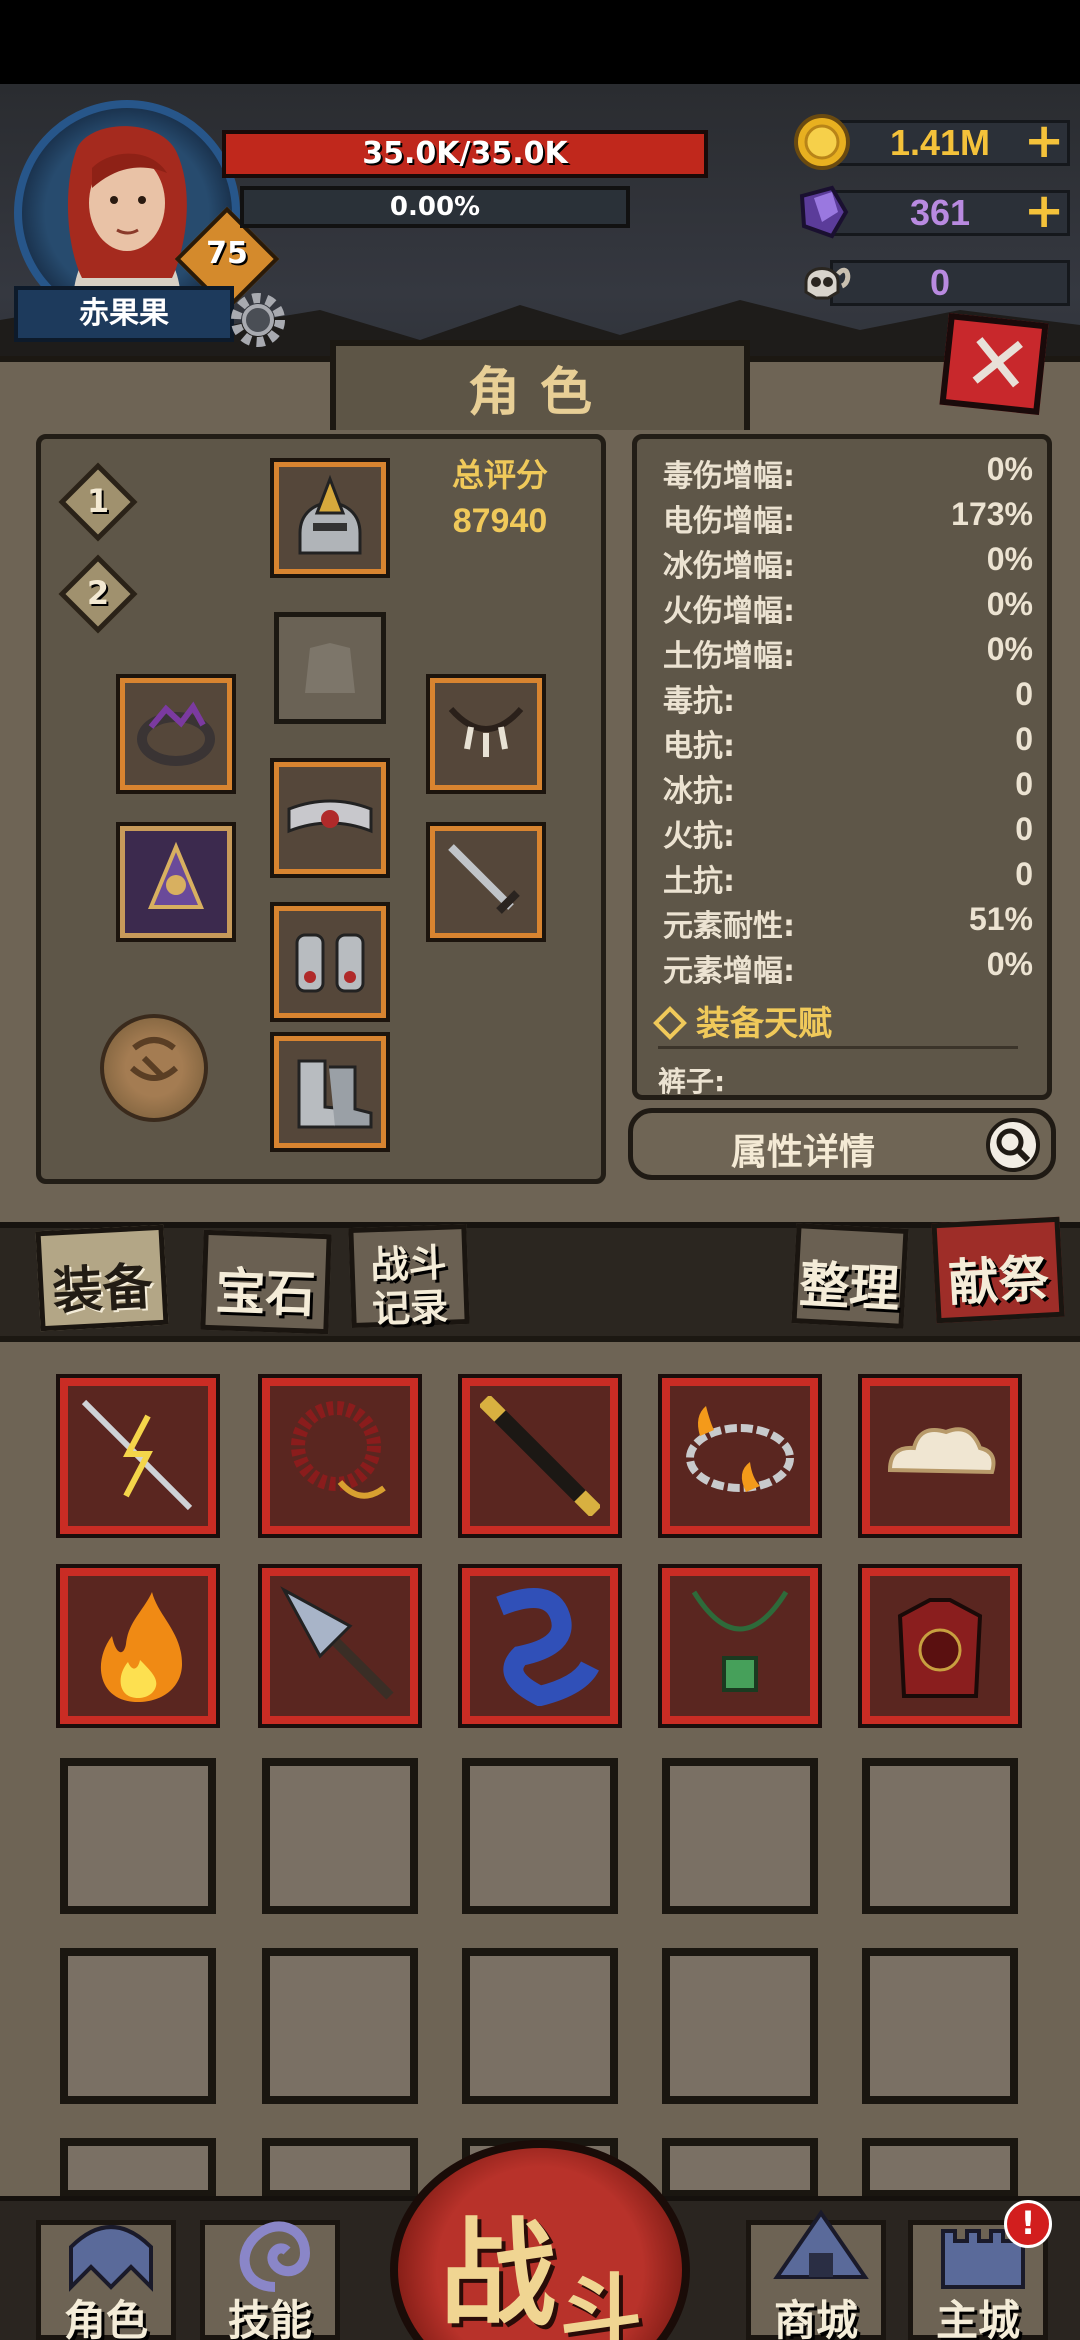 This screenshot has width=1080, height=2340. I want to click on battle-label-1: 战, so click(498, 2273).